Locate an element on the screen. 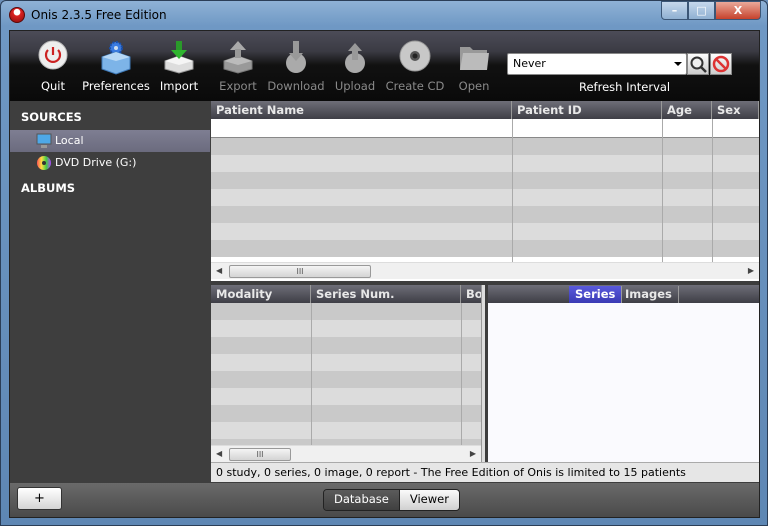 This screenshot has height=526, width=768. column-header-patient-id: Patient ID is located at coordinates (587, 110).